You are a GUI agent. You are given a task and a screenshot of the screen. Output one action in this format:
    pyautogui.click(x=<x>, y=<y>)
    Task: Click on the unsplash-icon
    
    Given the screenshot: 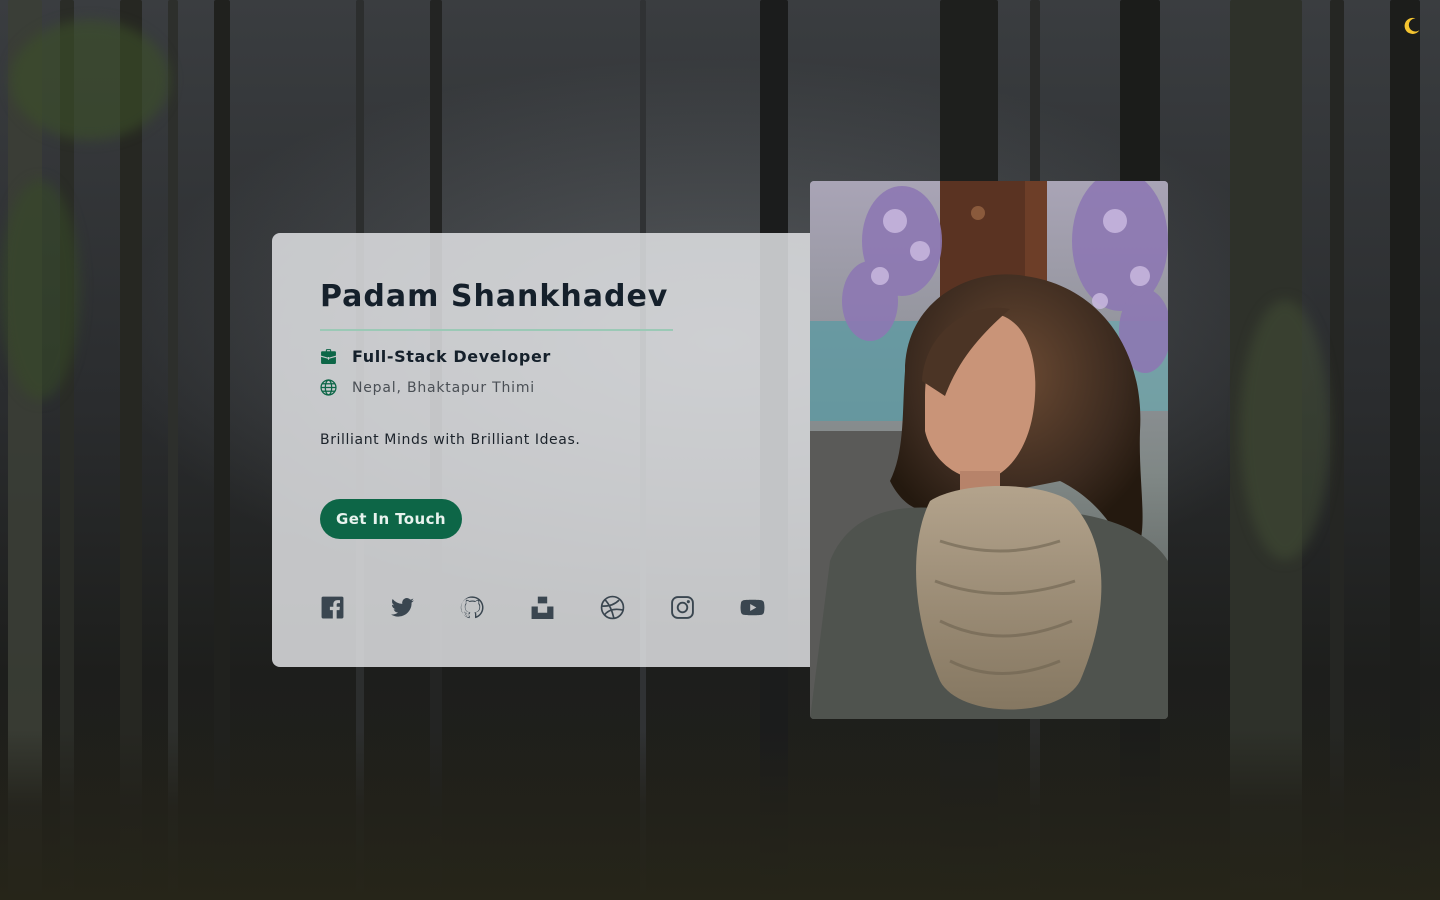 What is the action you would take?
    pyautogui.click(x=542, y=607)
    